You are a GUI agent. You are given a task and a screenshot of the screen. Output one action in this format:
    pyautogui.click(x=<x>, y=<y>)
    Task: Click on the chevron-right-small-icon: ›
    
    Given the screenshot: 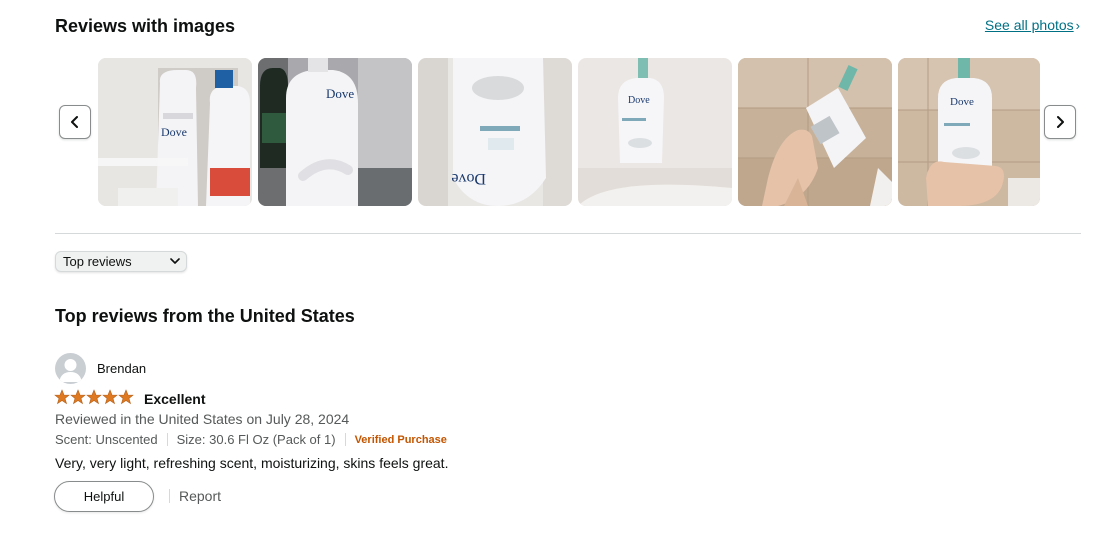 What is the action you would take?
    pyautogui.click(x=1077, y=25)
    